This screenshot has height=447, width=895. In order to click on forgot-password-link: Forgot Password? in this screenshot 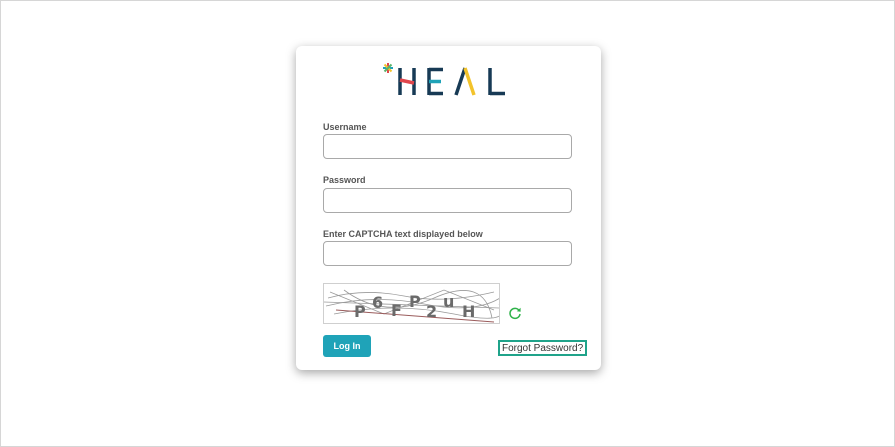, I will do `click(543, 348)`.